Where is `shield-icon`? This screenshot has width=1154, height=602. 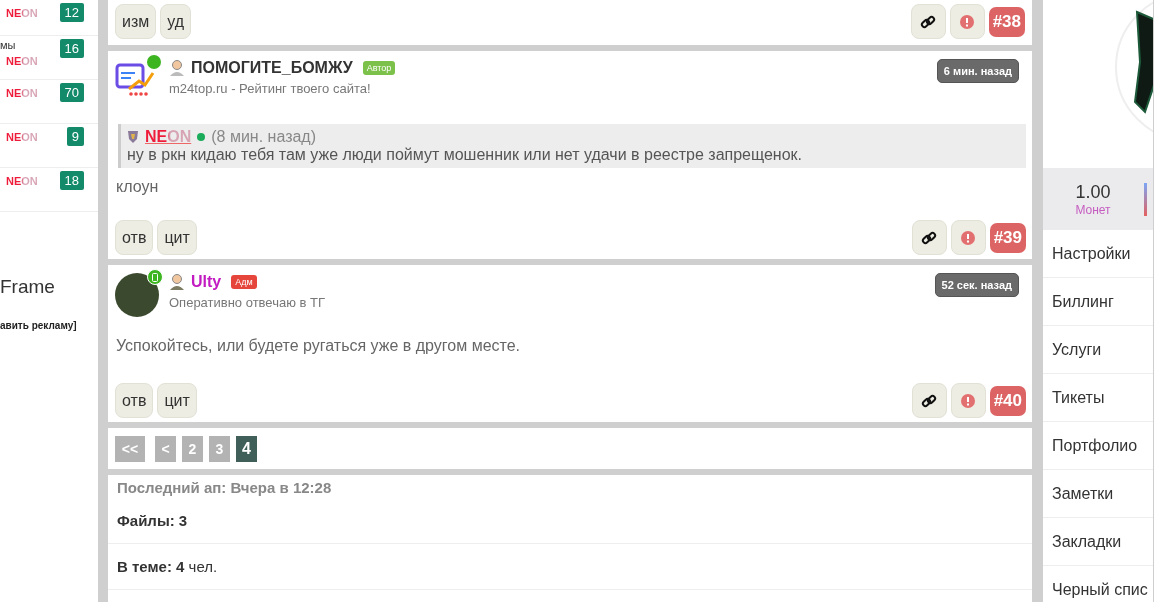
shield-icon is located at coordinates (133, 137).